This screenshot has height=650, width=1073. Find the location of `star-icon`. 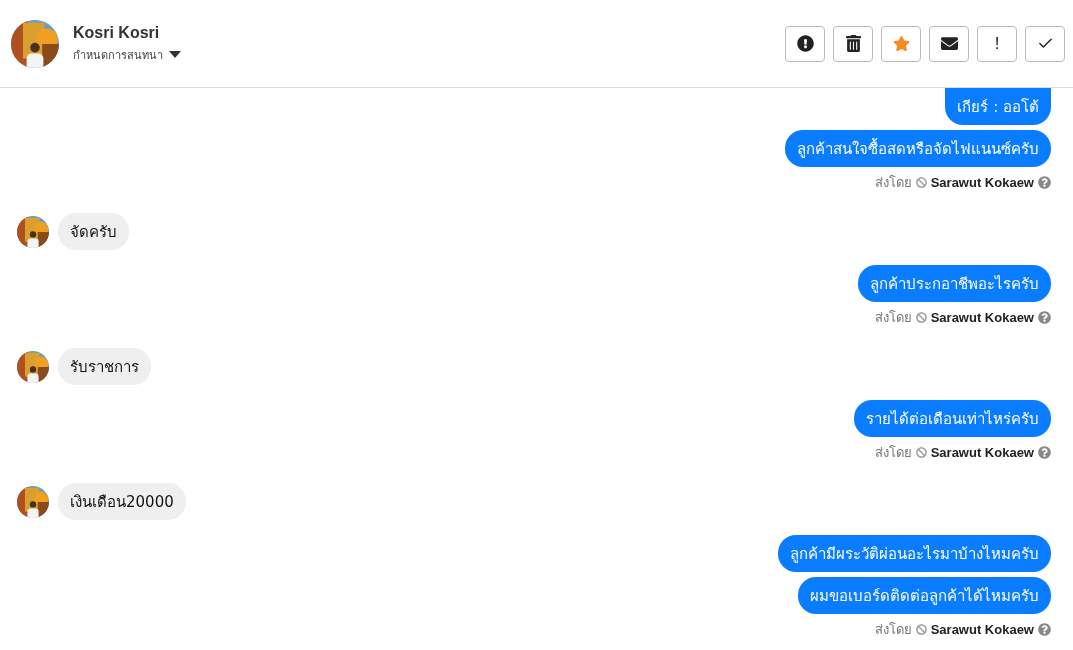

star-icon is located at coordinates (901, 43).